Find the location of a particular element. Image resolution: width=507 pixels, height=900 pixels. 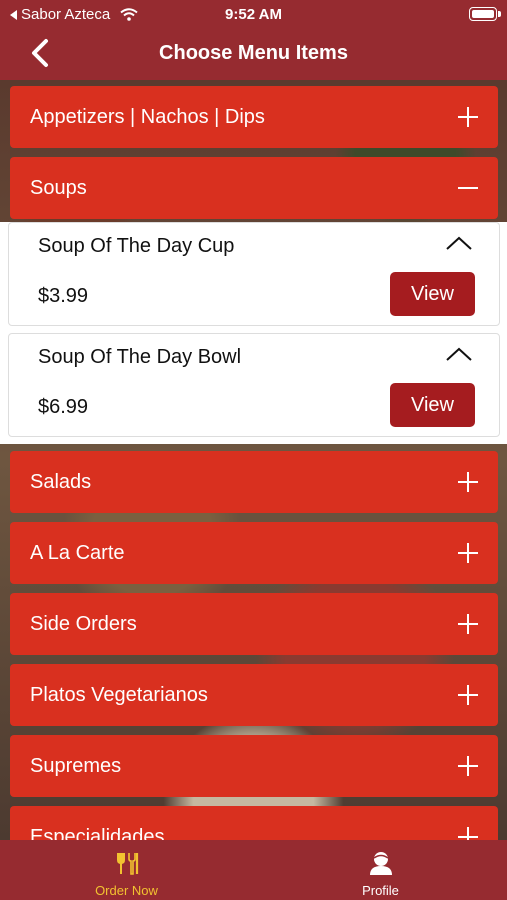

status-bar: Sabor Azteca 9:52 AM is located at coordinates (253, 14).